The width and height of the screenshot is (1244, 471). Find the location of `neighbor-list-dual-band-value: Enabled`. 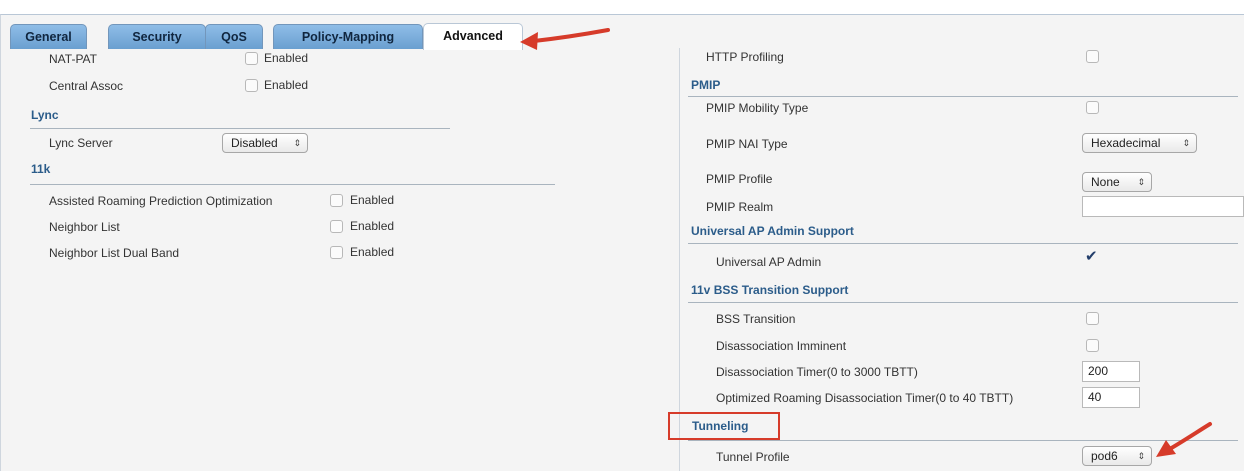

neighbor-list-dual-band-value: Enabled is located at coordinates (372, 252).